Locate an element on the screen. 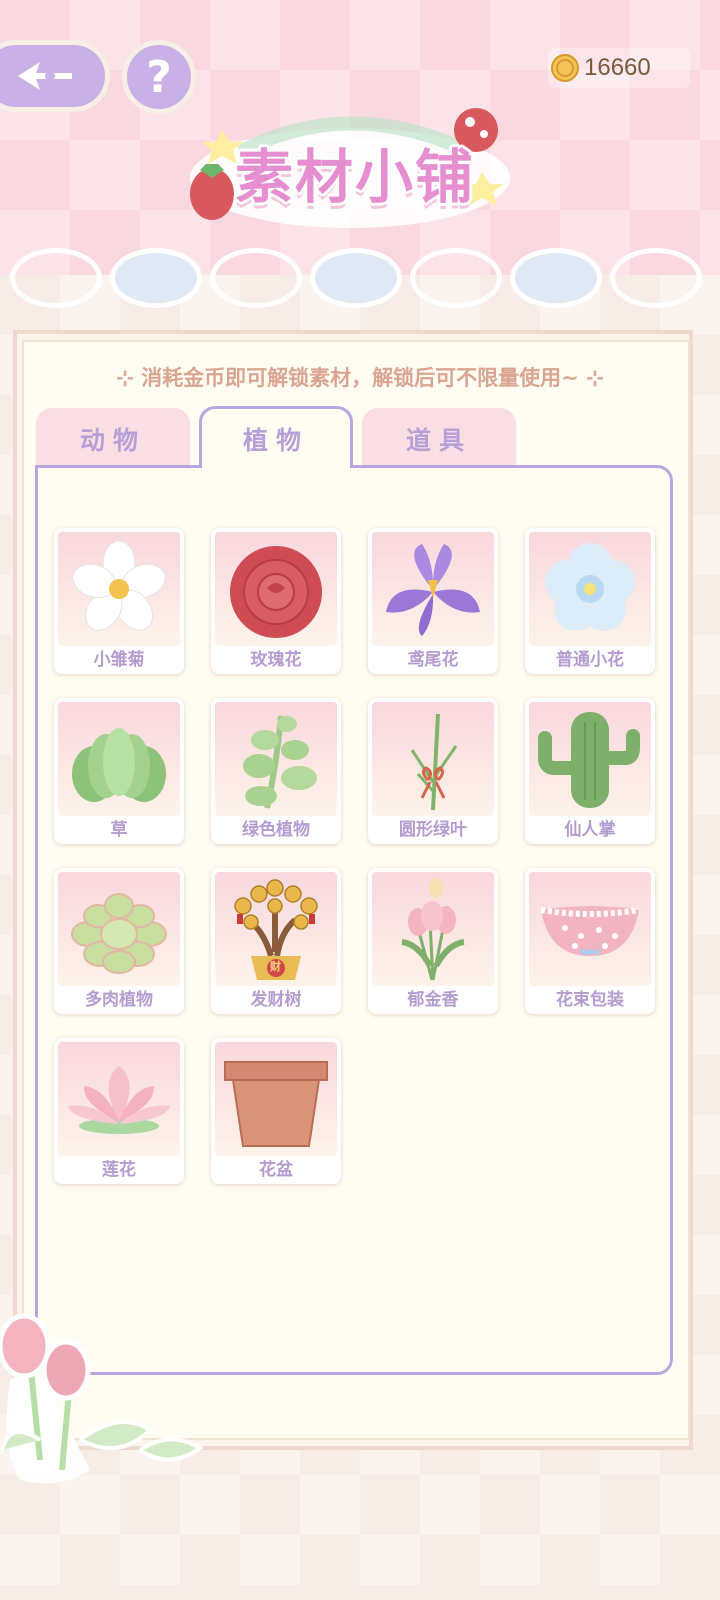  notice-right-ornament-icon: ⊹ is located at coordinates (591, 378).